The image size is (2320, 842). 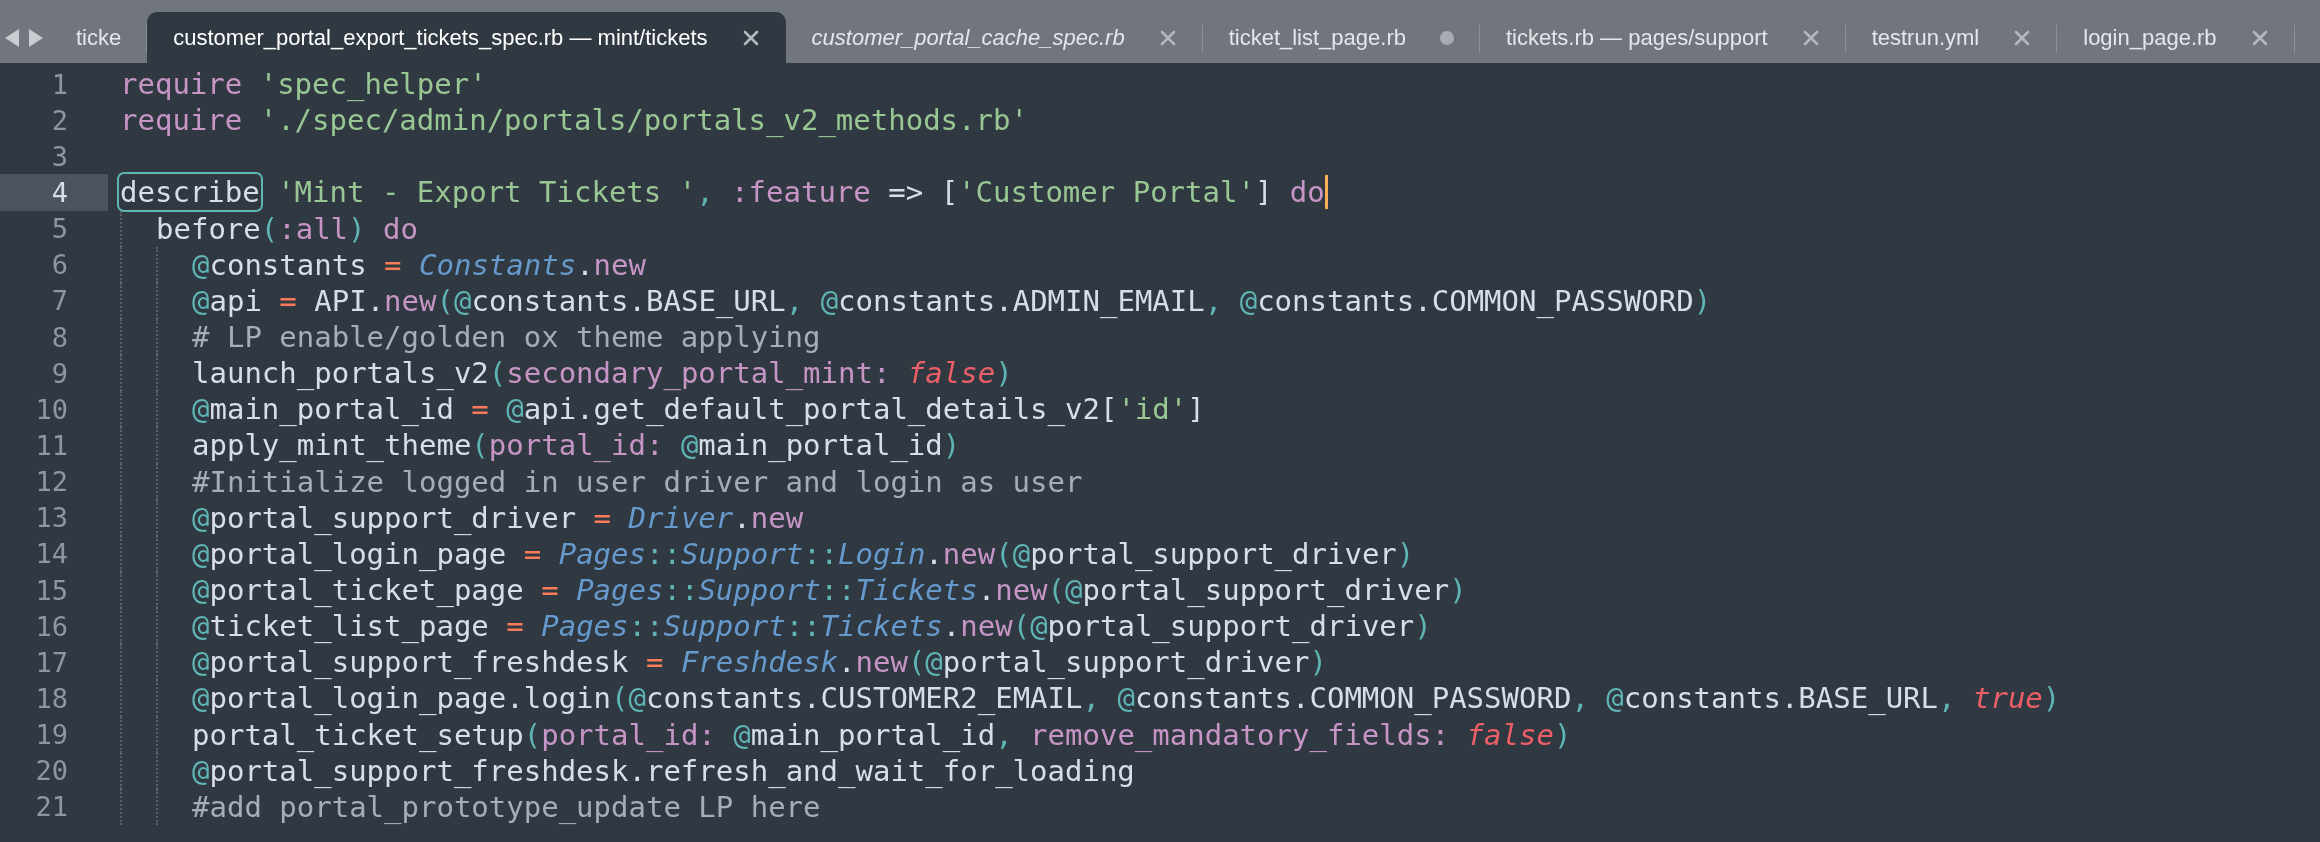 What do you see at coordinates (994, 37) in the screenshot?
I see `editor-tab: customer_portal_cache_spec.rb` at bounding box center [994, 37].